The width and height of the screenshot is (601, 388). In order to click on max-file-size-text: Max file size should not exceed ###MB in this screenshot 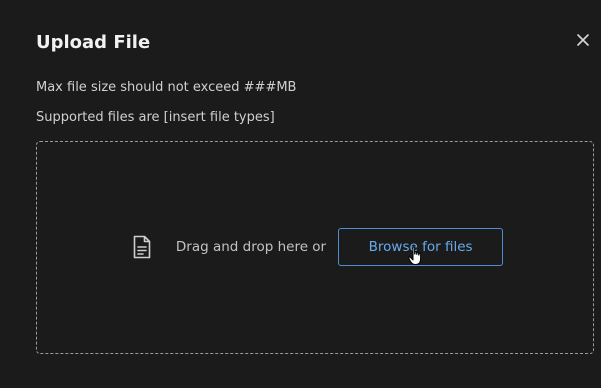, I will do `click(166, 87)`.